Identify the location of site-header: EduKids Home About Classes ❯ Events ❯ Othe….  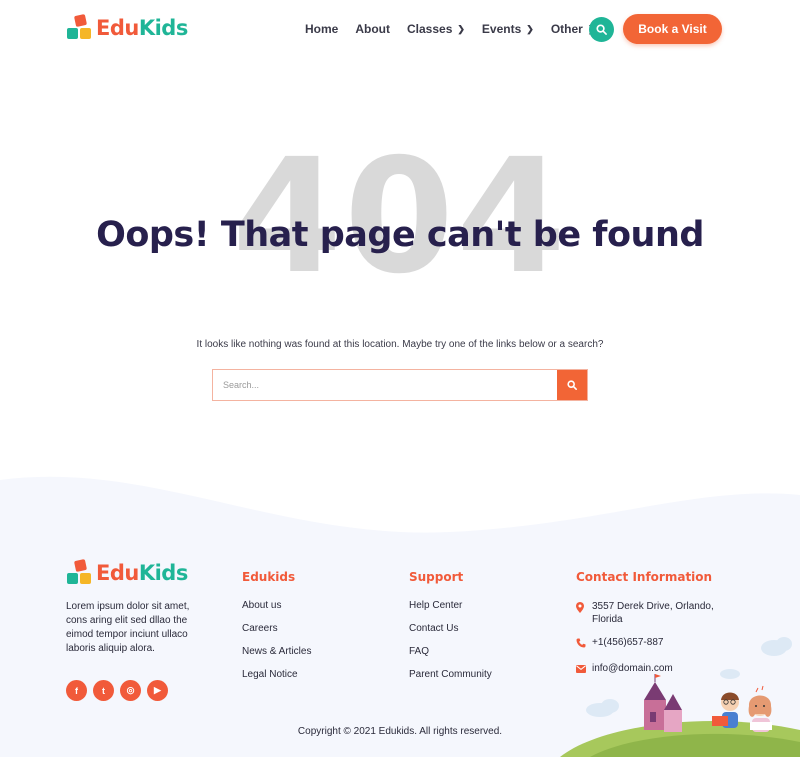
(400, 30).